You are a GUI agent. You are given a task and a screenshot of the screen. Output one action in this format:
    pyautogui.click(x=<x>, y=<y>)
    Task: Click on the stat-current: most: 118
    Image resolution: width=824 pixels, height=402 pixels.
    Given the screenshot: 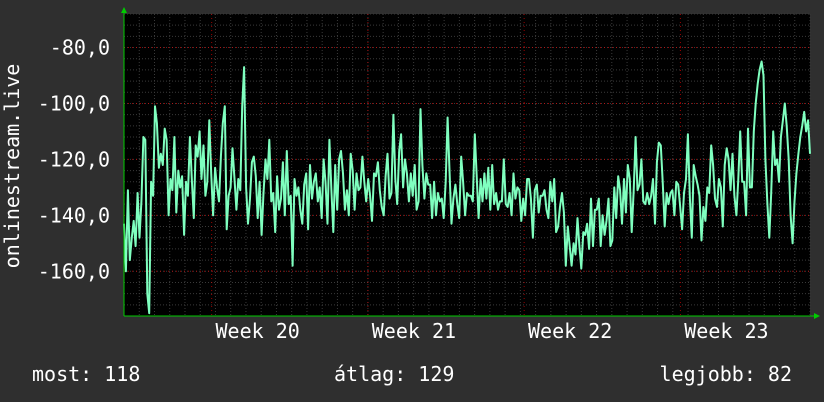 What is the action you would take?
    pyautogui.click(x=86, y=374)
    